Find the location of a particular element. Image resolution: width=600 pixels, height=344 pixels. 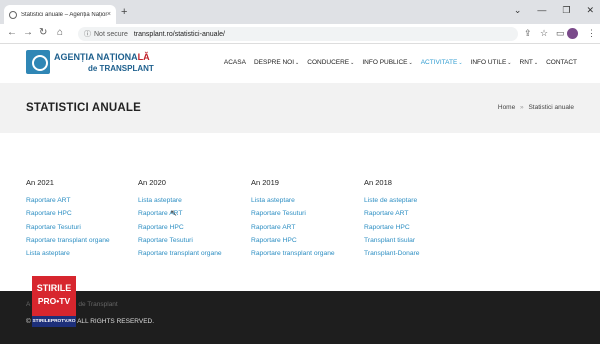

page-title: STATISTICI ANUALE is located at coordinates (83, 108).